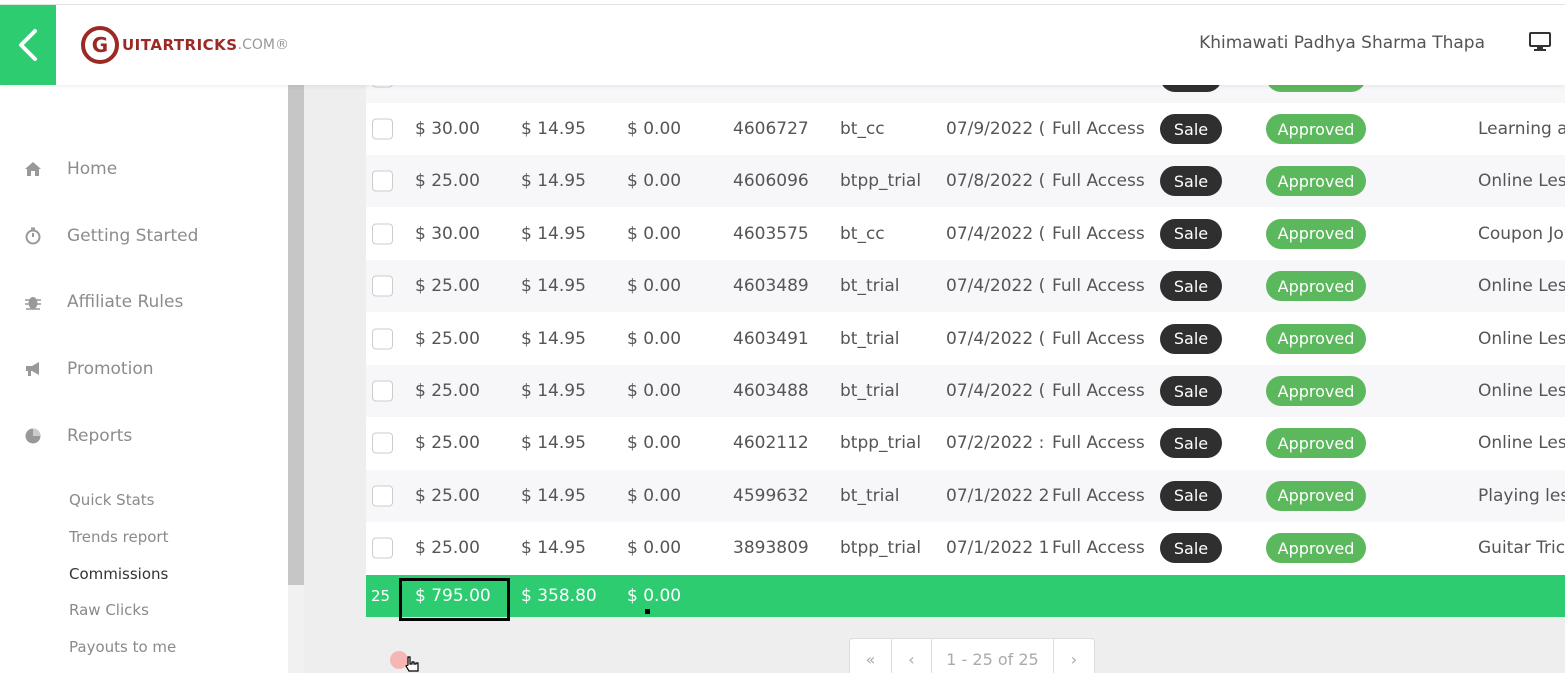 The width and height of the screenshot is (1565, 673). Describe the element at coordinates (771, 443) in the screenshot. I see `cell-order-id: 4602112` at that location.